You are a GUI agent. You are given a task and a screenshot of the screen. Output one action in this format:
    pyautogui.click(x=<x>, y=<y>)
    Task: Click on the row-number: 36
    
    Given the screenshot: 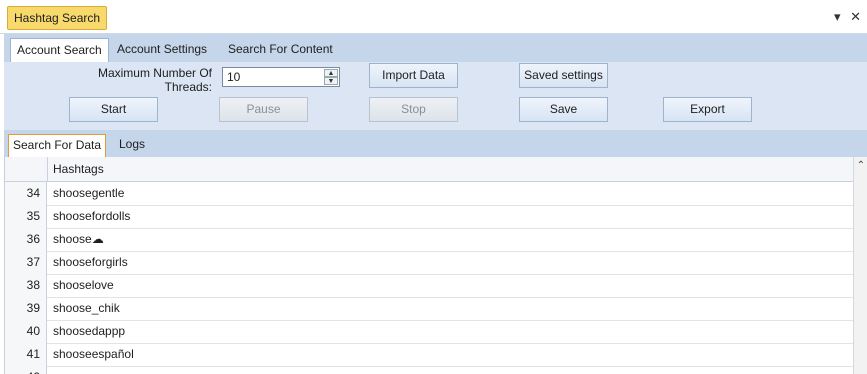 What is the action you would take?
    pyautogui.click(x=26, y=239)
    